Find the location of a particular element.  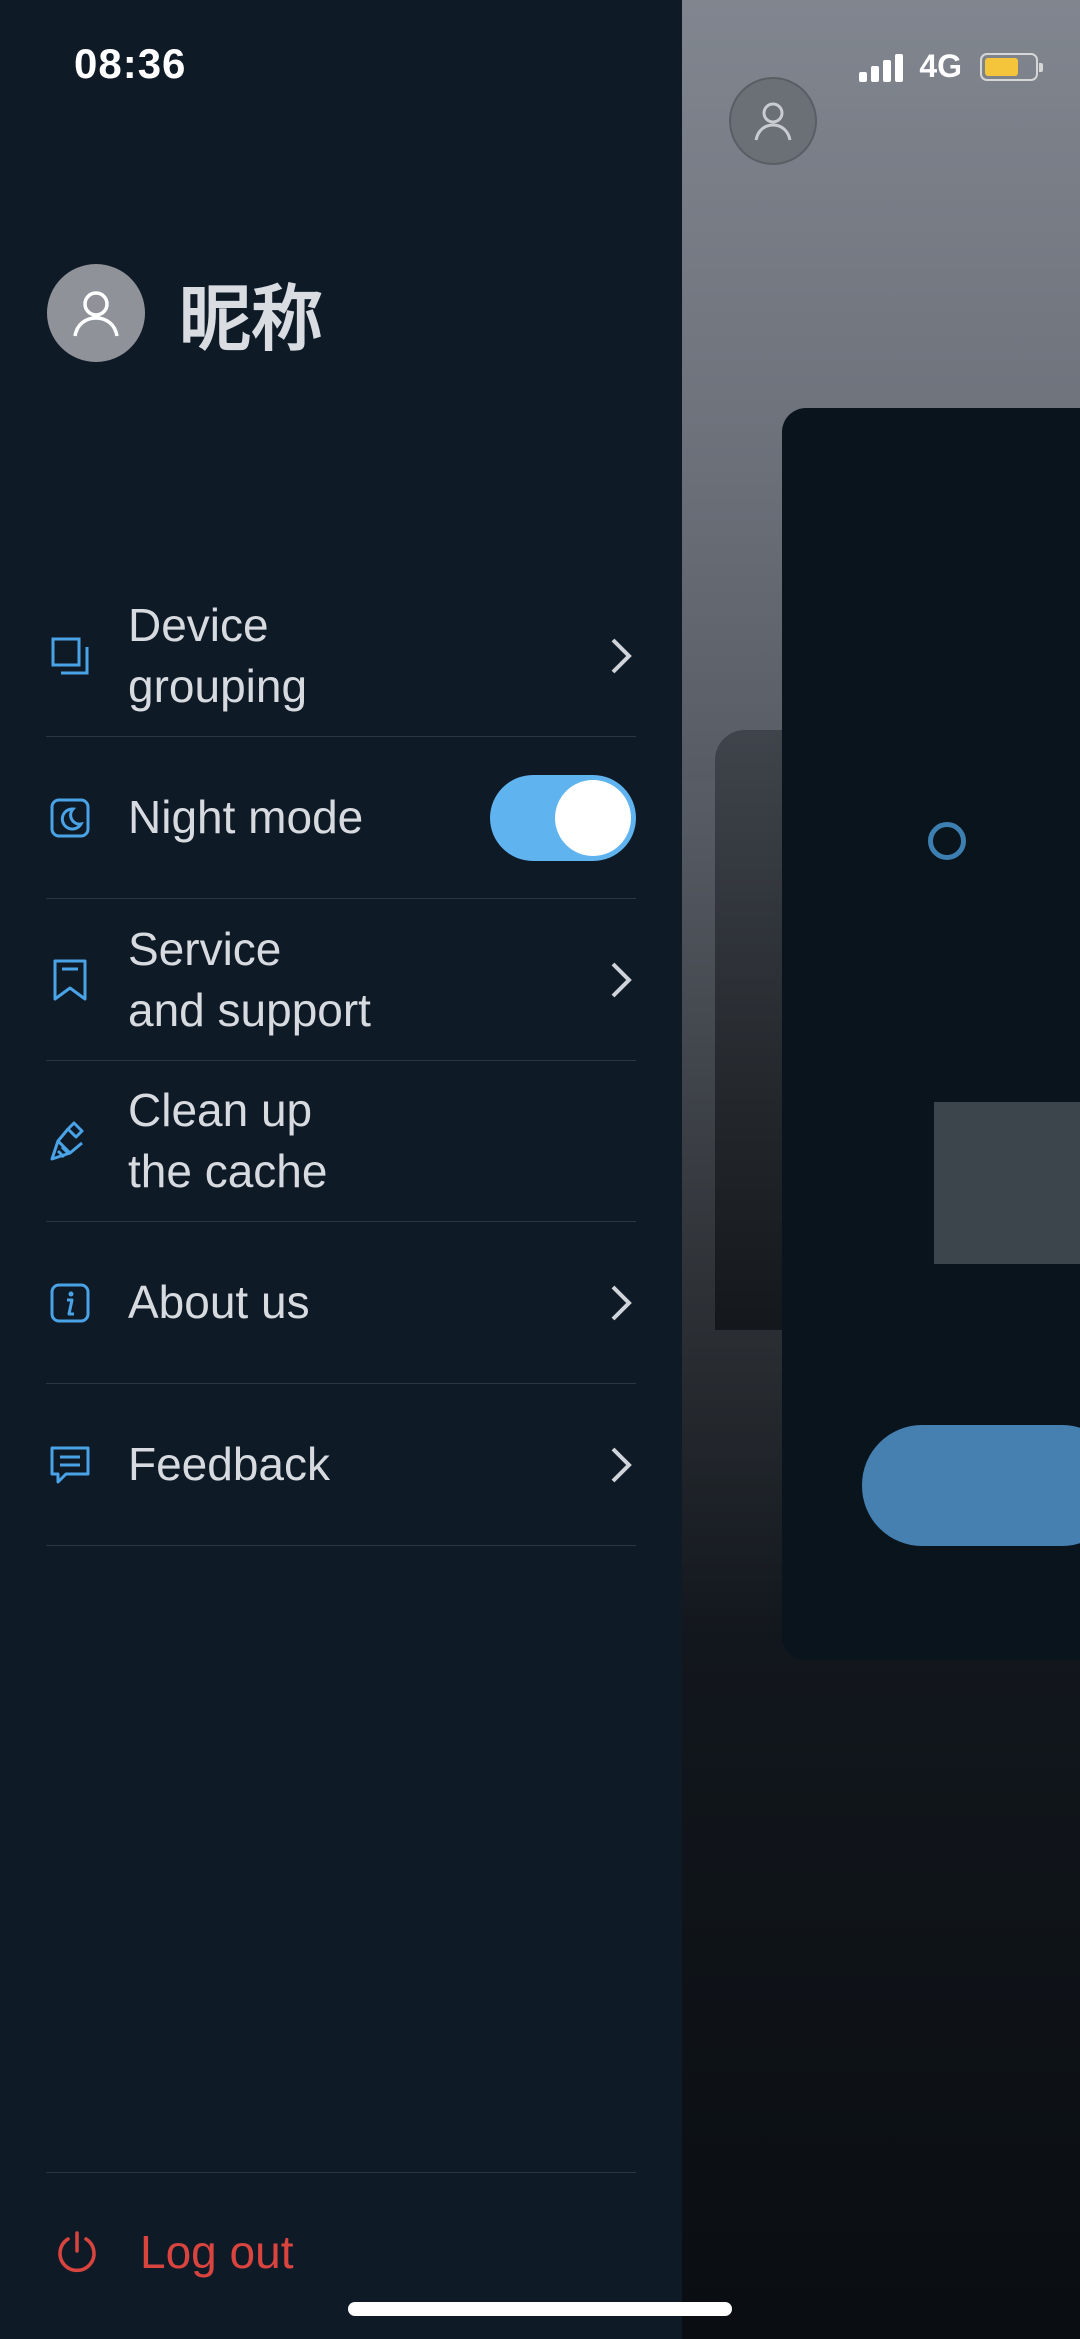

moon-icon is located at coordinates (70, 818).